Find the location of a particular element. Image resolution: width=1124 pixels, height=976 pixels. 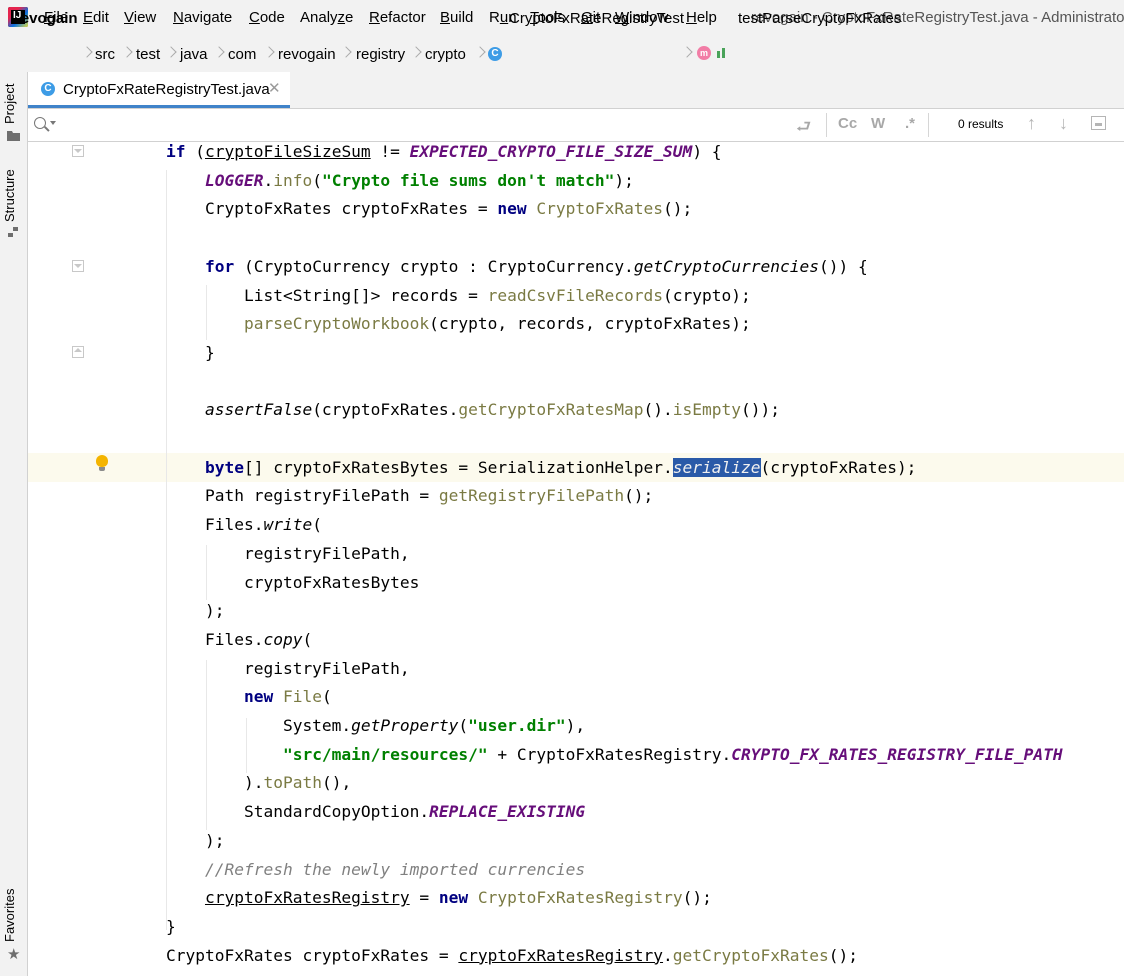

select-all-occurrences-icon is located at coordinates (1098, 123).